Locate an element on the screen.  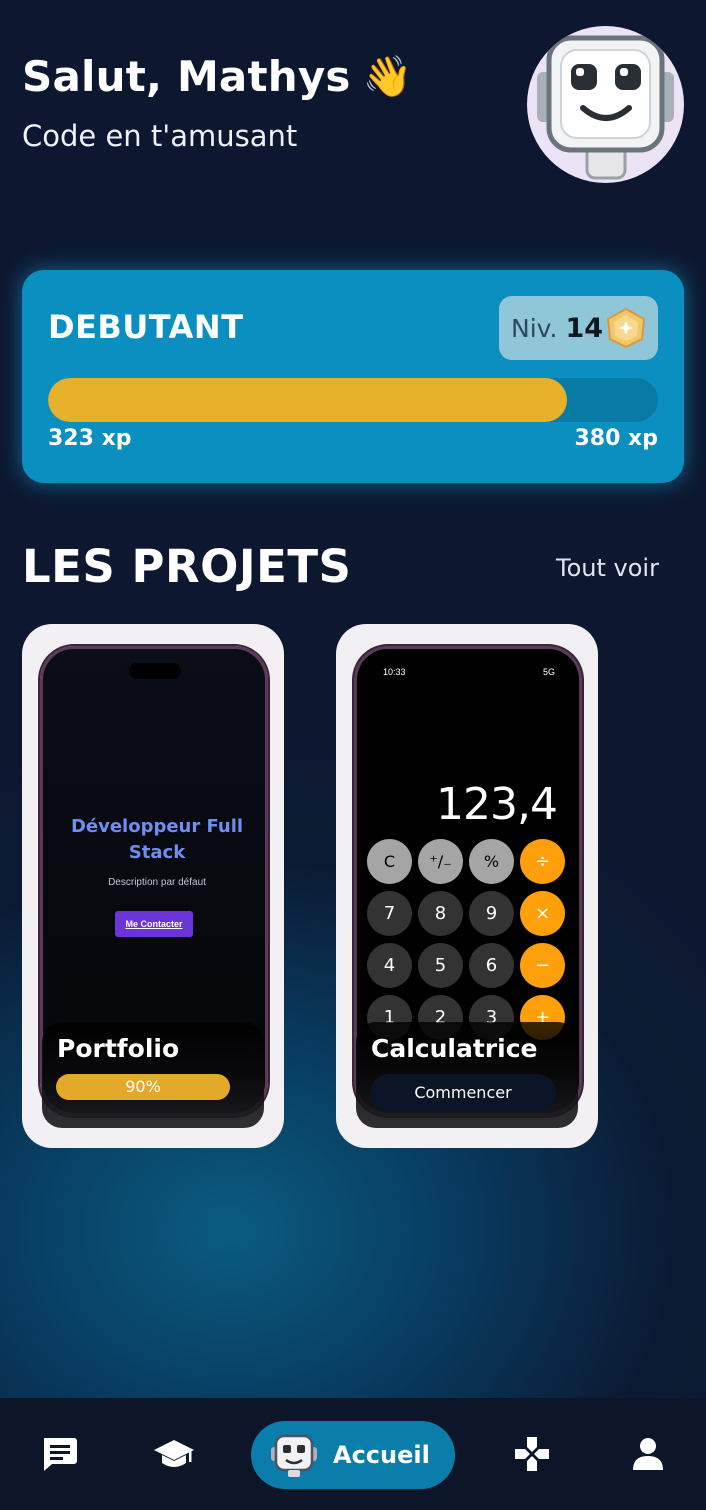
niv-label: Niv. is located at coordinates (534, 328).